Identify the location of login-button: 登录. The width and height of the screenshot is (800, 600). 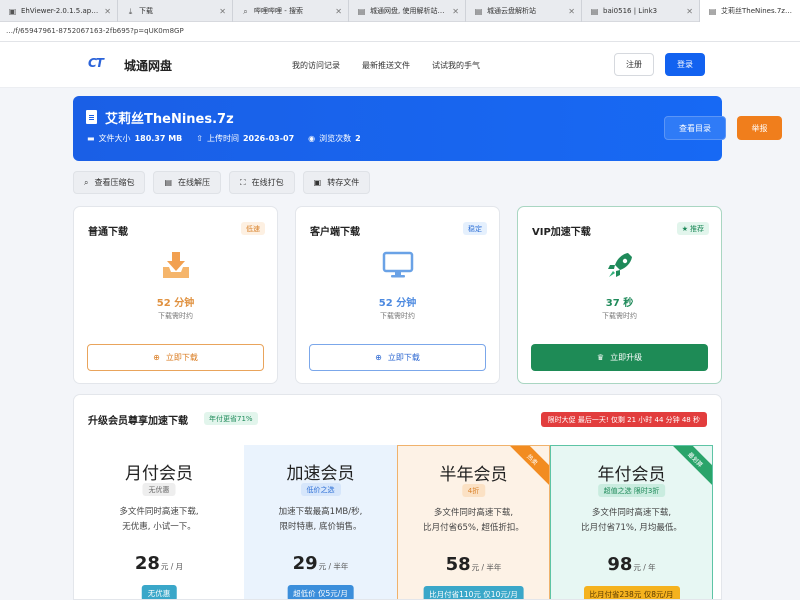
(685, 64).